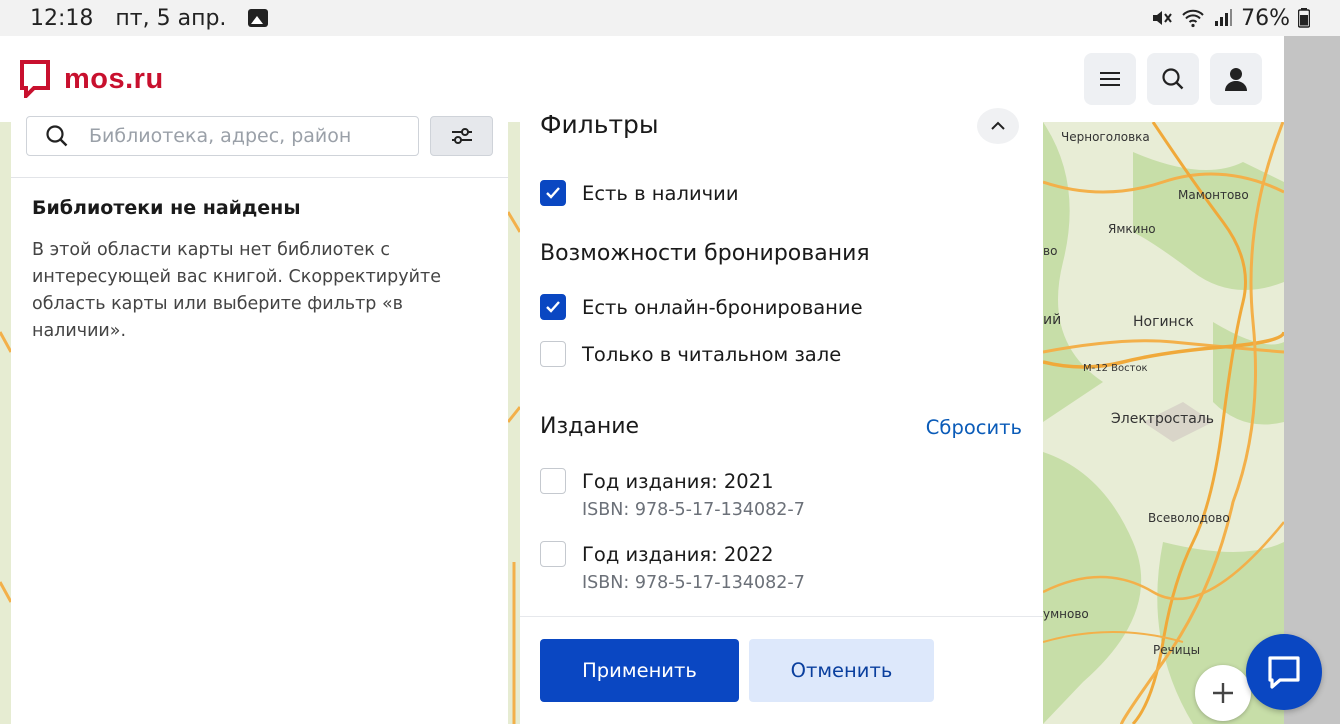 The image size is (1340, 724). What do you see at coordinates (1052, 320) in the screenshot?
I see `map-label-iy-left: ий` at bounding box center [1052, 320].